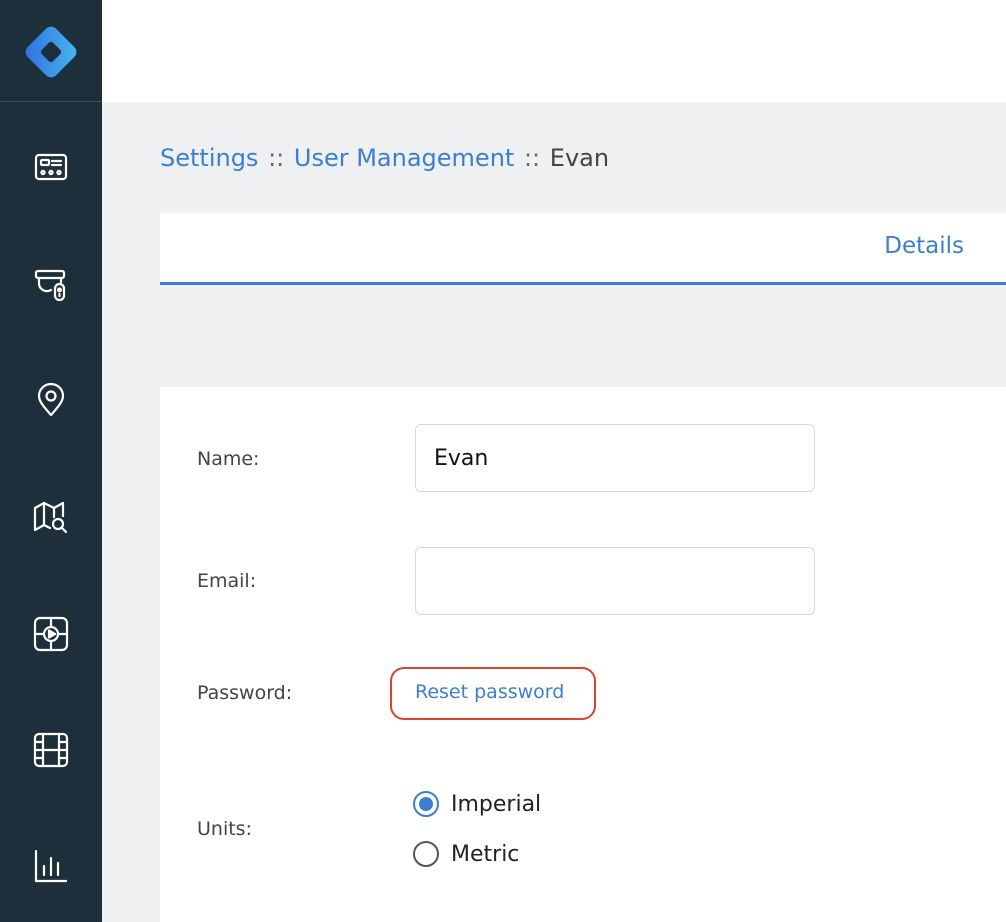  I want to click on reset-password-link: Reset password, so click(489, 692).